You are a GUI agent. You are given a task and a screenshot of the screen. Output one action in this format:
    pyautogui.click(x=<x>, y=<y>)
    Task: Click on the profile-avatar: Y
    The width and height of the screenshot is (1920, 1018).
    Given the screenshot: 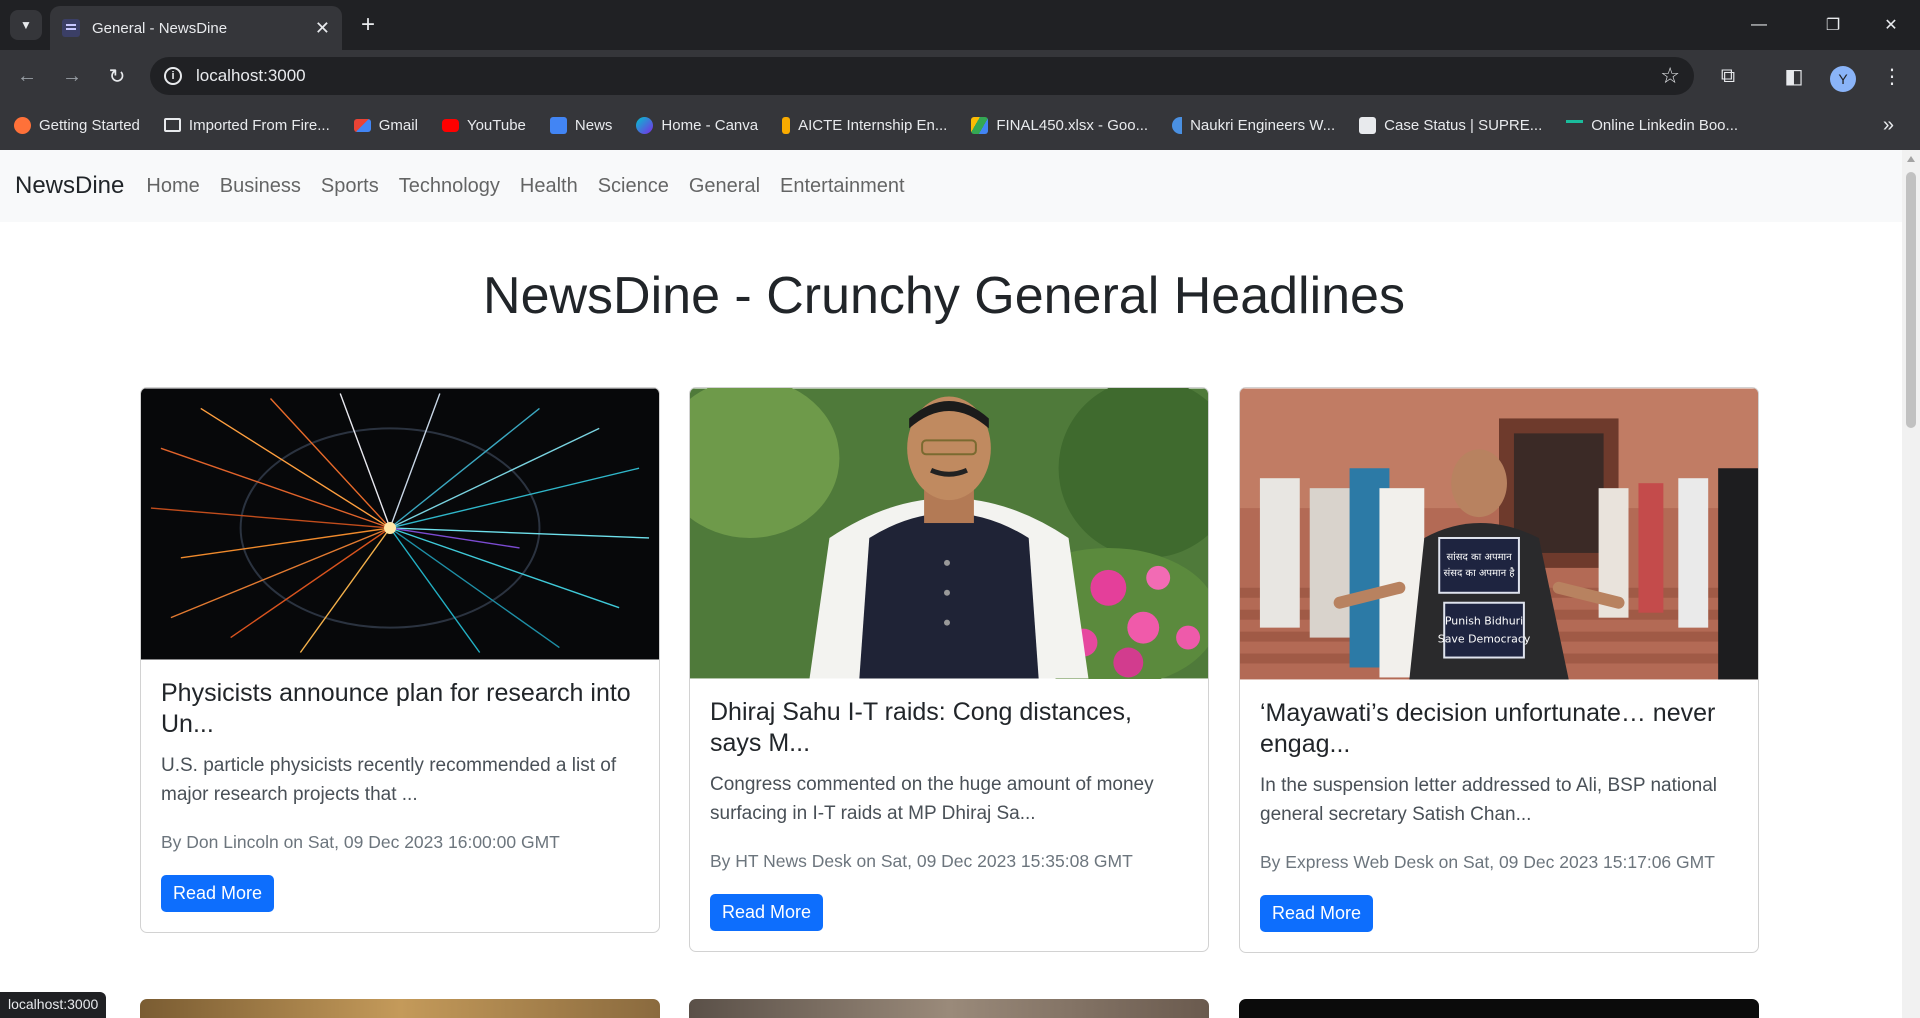 What is the action you would take?
    pyautogui.click(x=1843, y=79)
    